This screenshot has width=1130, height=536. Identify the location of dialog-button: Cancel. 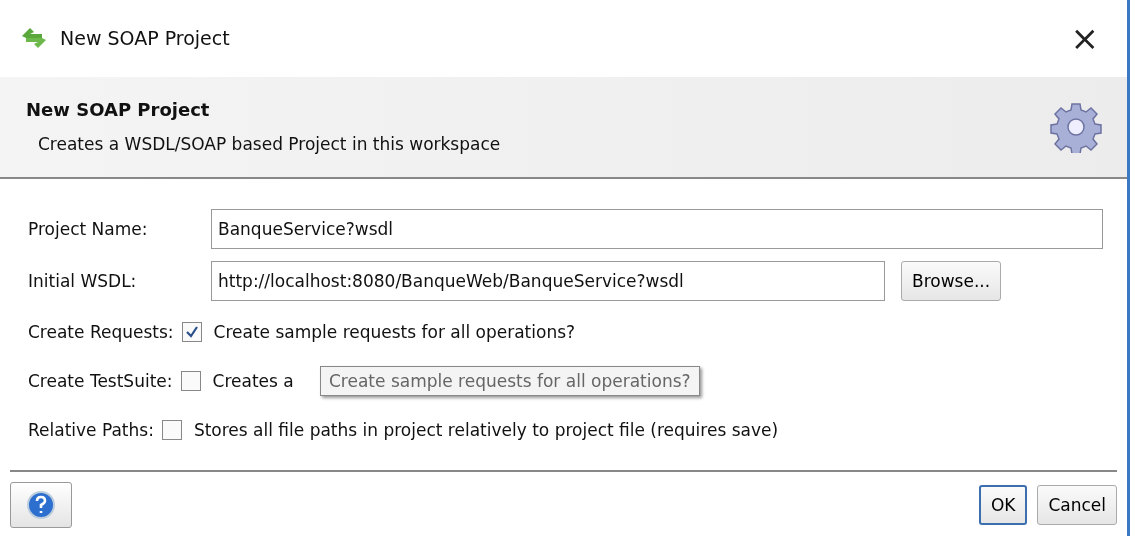
(1077, 505).